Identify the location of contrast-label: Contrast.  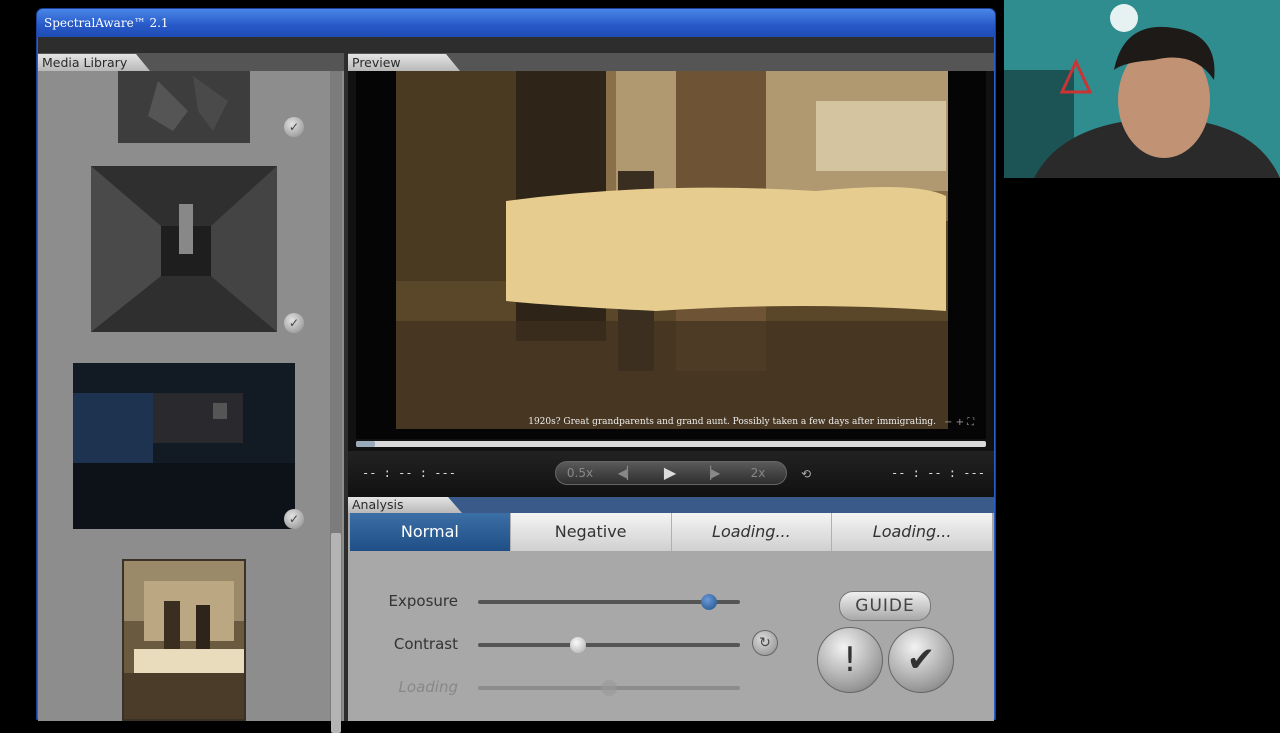
(425, 644).